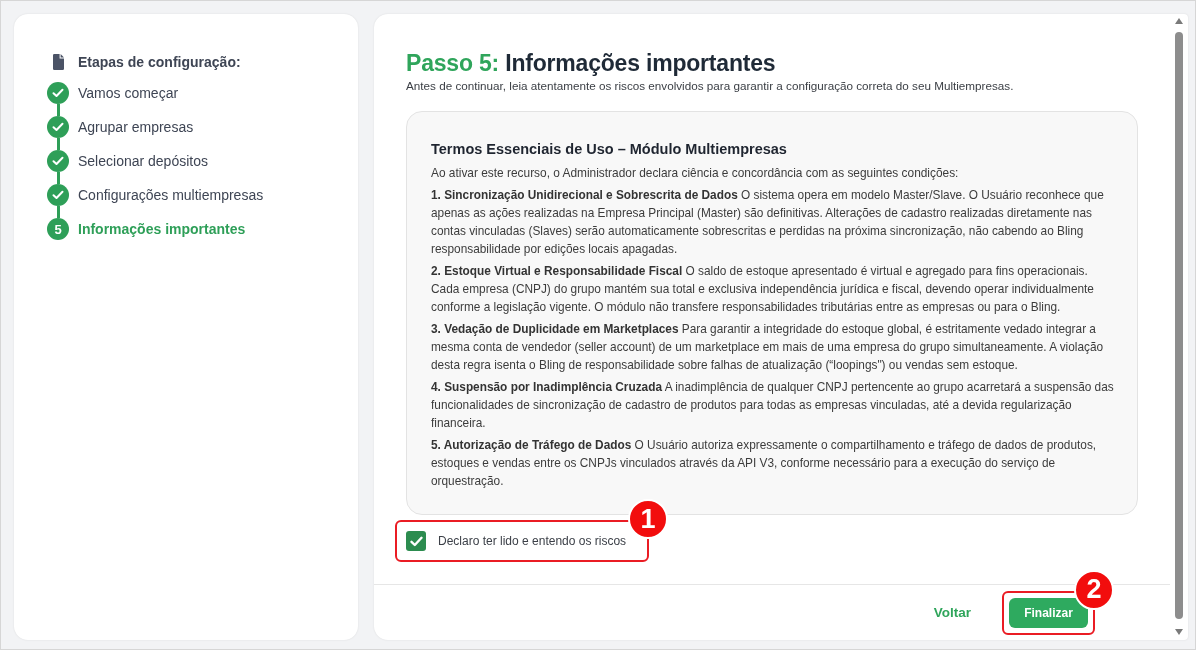 The height and width of the screenshot is (650, 1196). I want to click on scroll-up-arrow-icon, so click(1179, 21).